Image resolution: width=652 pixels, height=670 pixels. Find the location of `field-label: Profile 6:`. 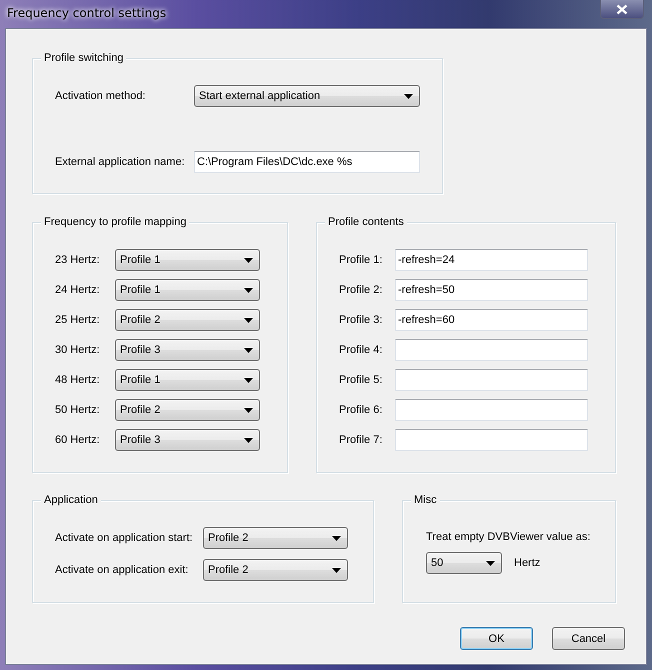

field-label: Profile 6: is located at coordinates (361, 410).